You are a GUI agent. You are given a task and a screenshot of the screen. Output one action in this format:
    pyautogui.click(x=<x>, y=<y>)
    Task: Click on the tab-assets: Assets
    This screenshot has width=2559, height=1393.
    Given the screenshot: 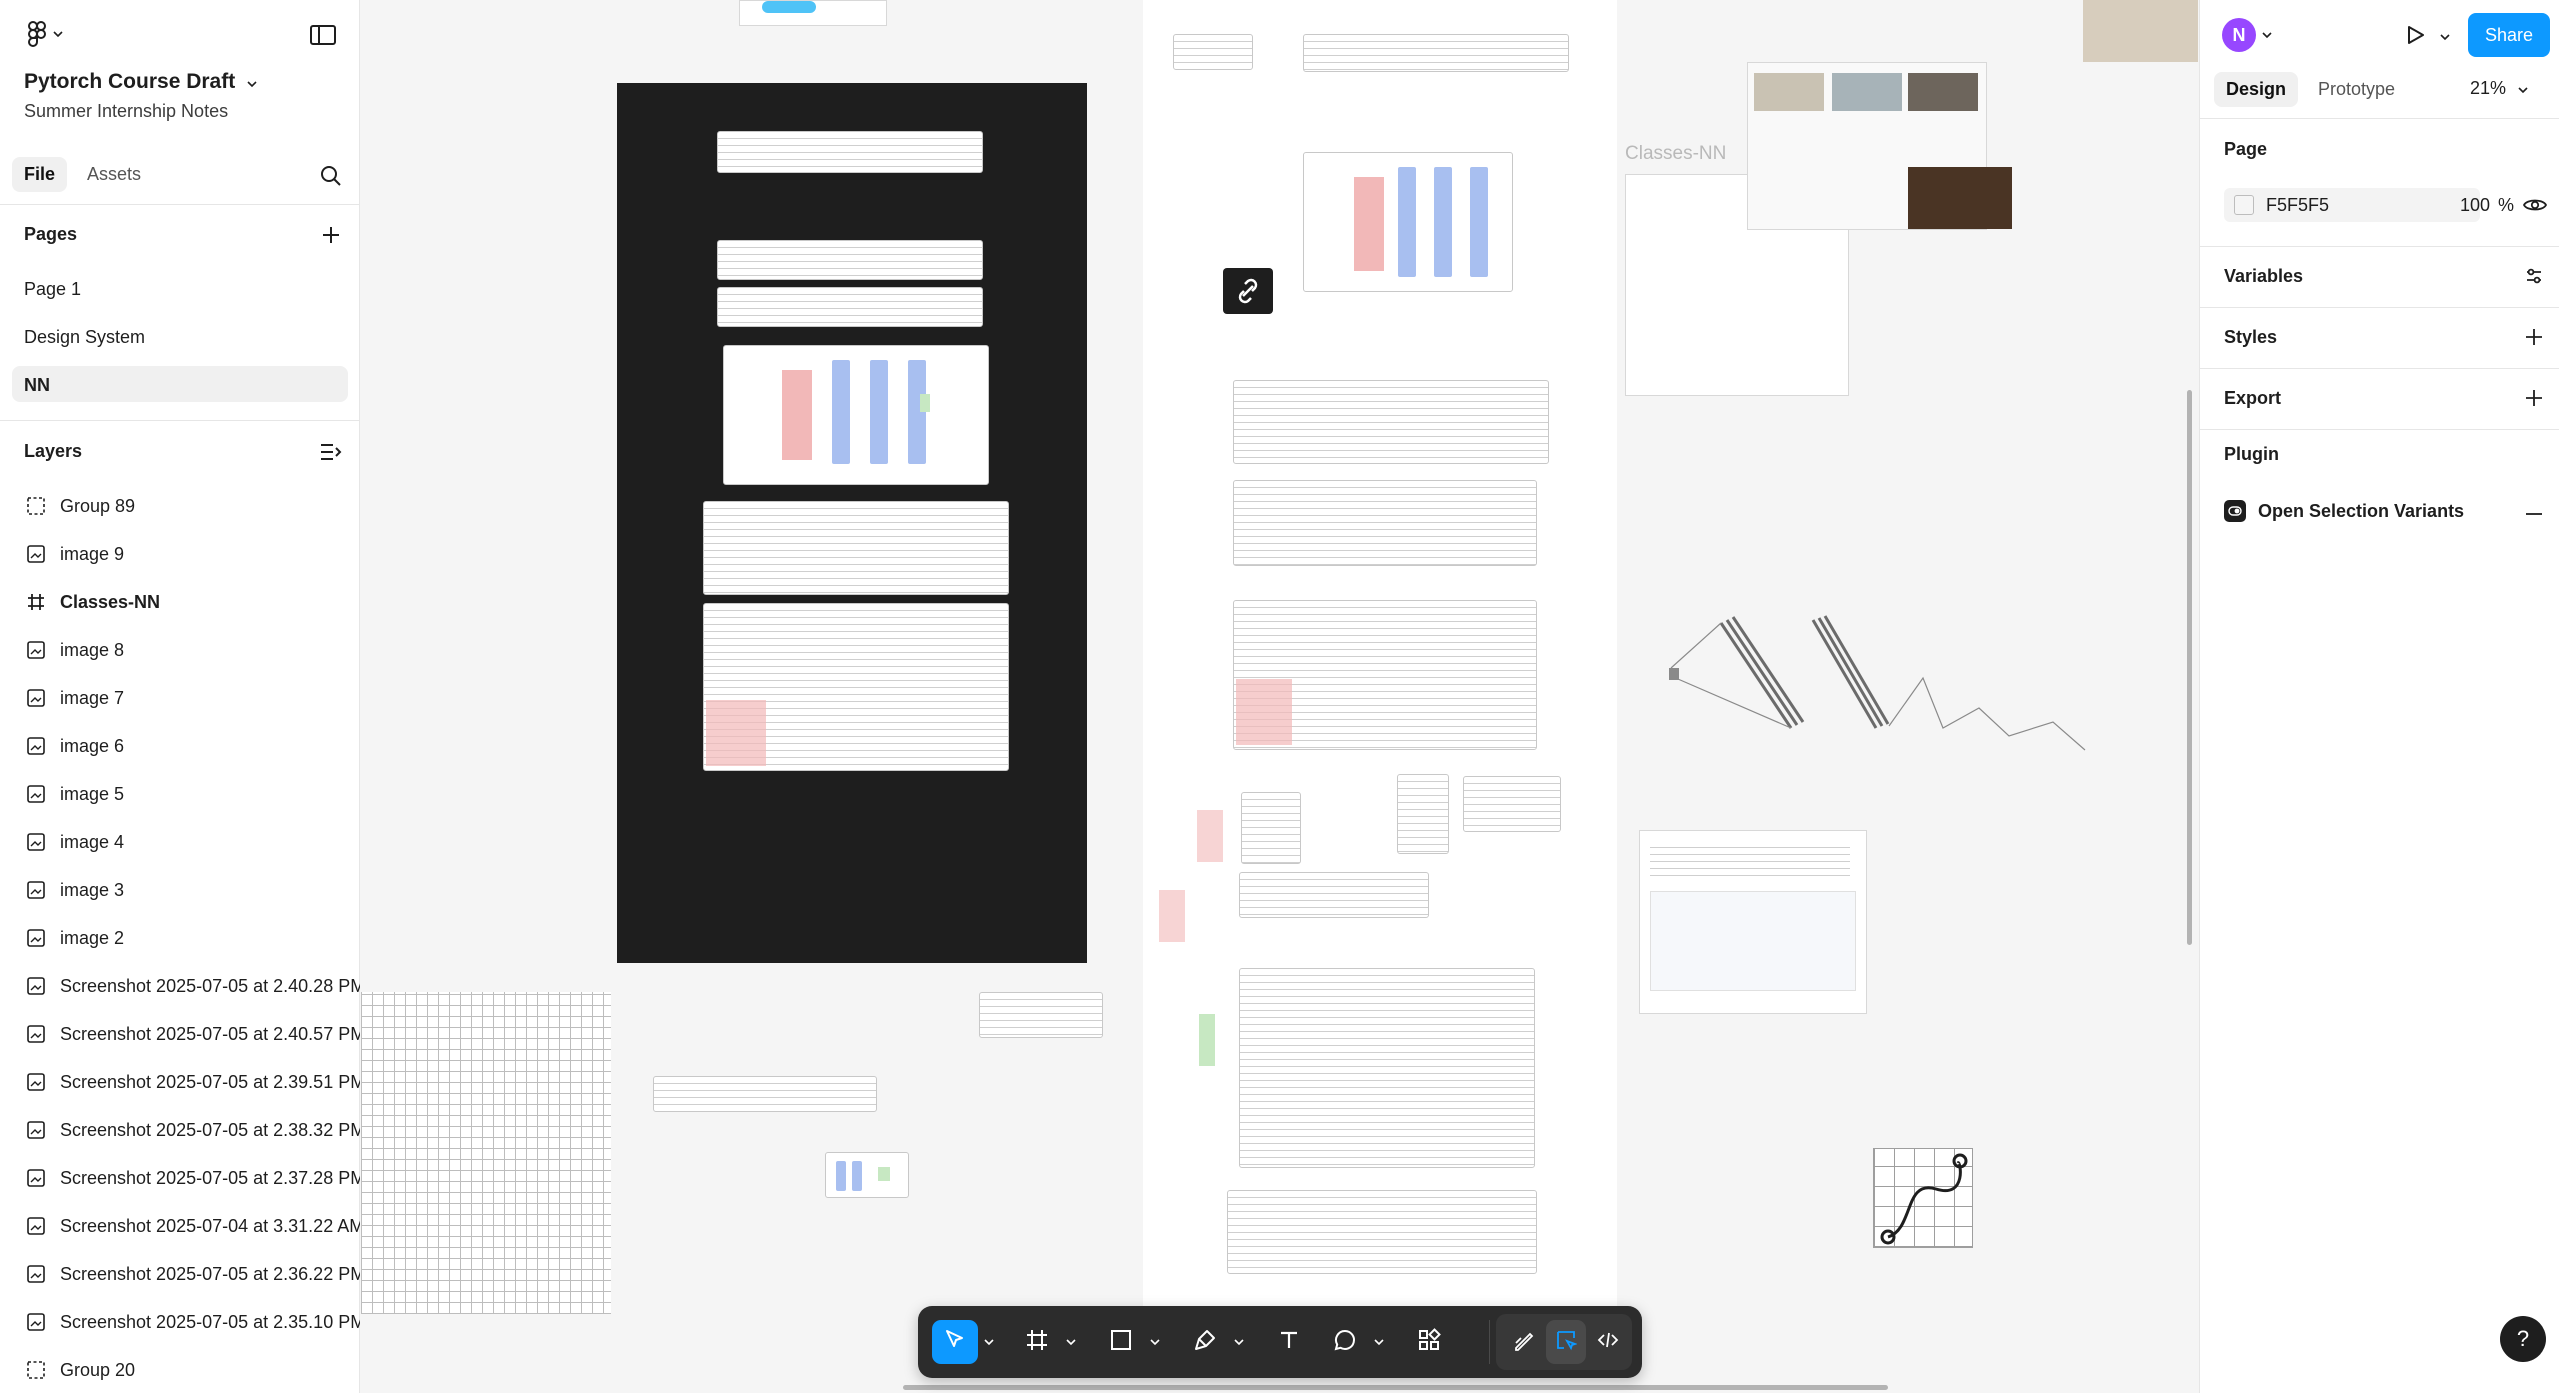 What is the action you would take?
    pyautogui.click(x=114, y=174)
    